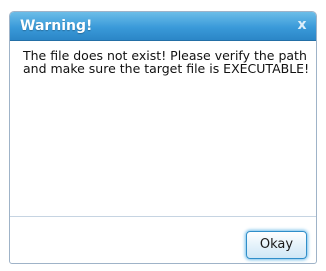 Image resolution: width=326 pixels, height=271 pixels. I want to click on okay-button: Okay, so click(276, 245).